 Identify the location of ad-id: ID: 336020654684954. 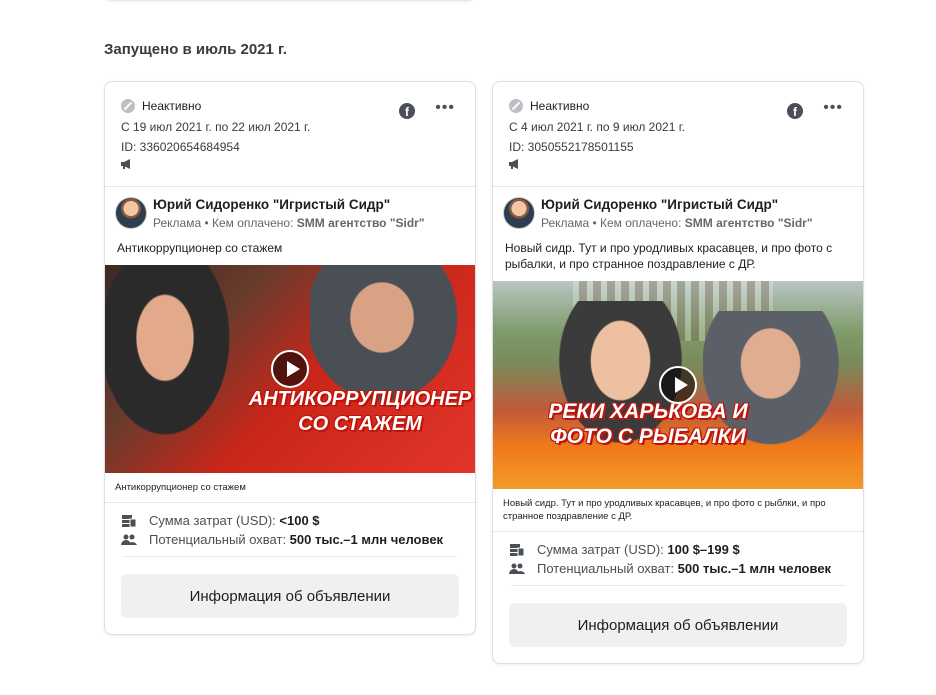
(180, 147).